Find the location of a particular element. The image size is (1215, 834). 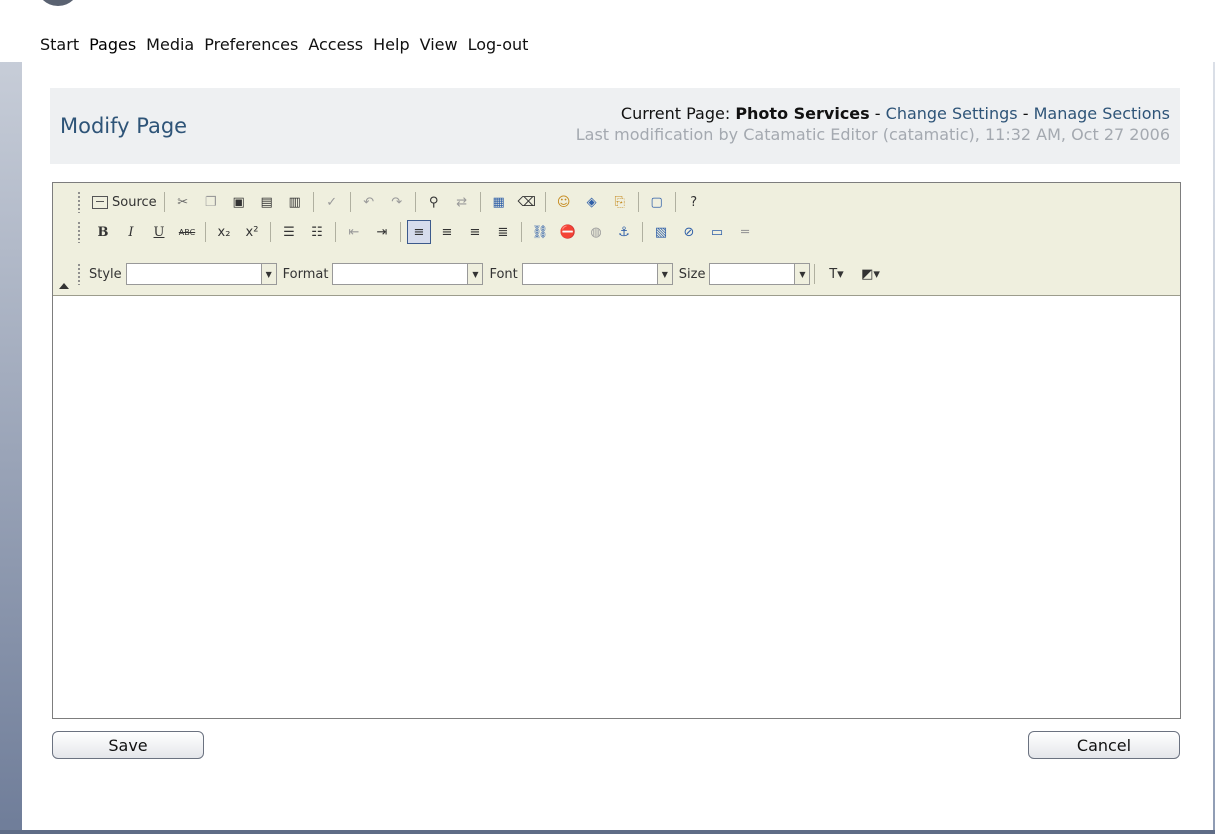

source-icon is located at coordinates (100, 202).